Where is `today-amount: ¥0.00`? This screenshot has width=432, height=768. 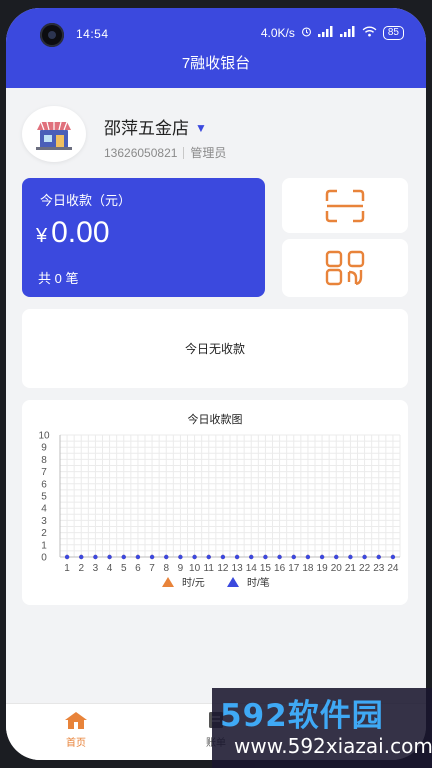
today-amount: ¥0.00 is located at coordinates (73, 233).